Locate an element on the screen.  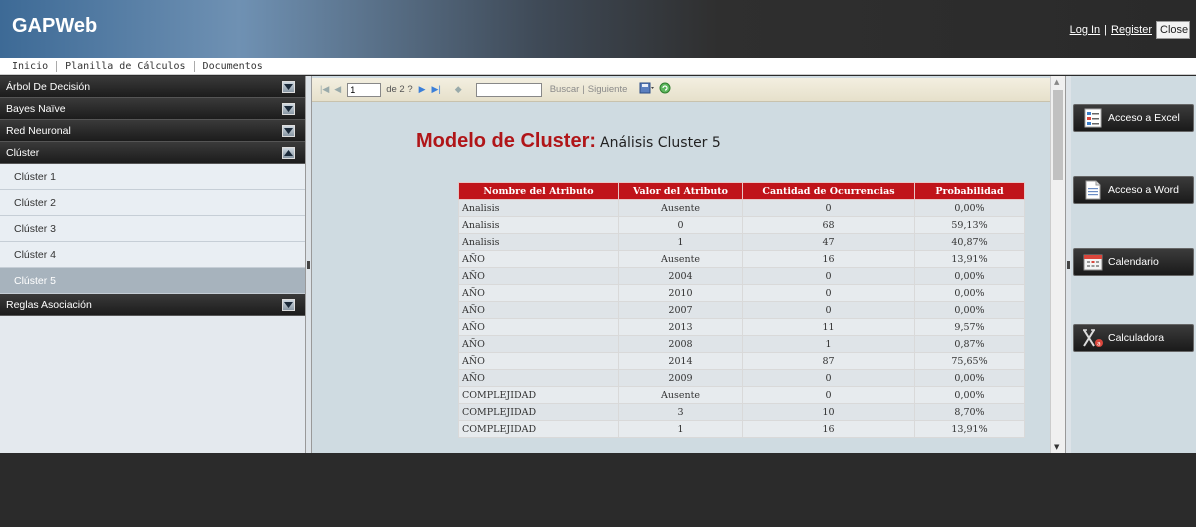
table-cell: 11 is located at coordinates (828, 327).